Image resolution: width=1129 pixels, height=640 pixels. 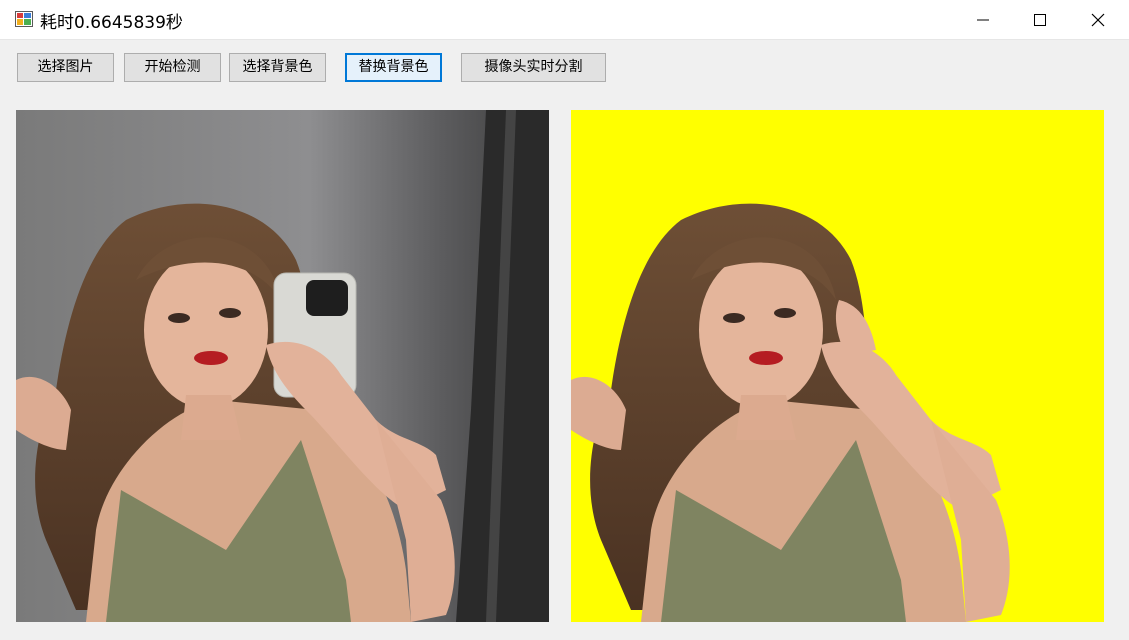 I want to click on title-bar: 耗时0.6645839秒, so click(x=564, y=20).